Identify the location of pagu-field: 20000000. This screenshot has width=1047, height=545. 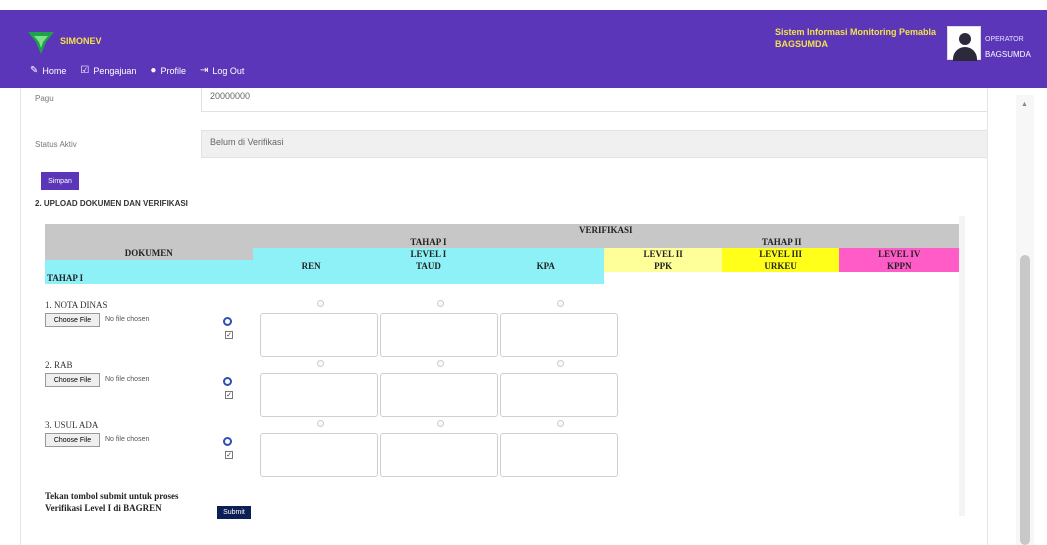
(594, 100).